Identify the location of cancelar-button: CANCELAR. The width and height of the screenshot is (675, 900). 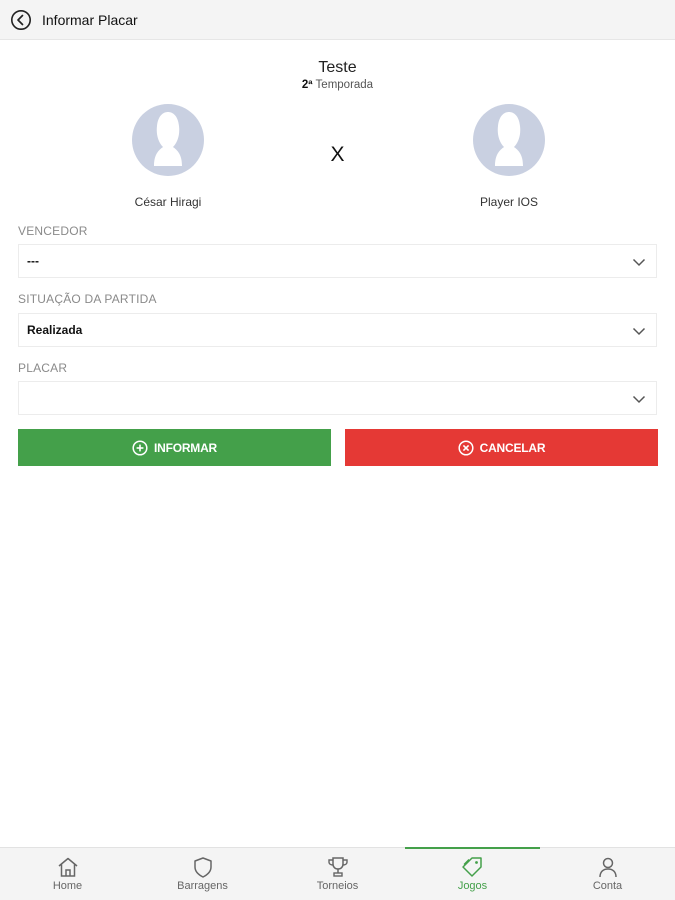
(501, 447).